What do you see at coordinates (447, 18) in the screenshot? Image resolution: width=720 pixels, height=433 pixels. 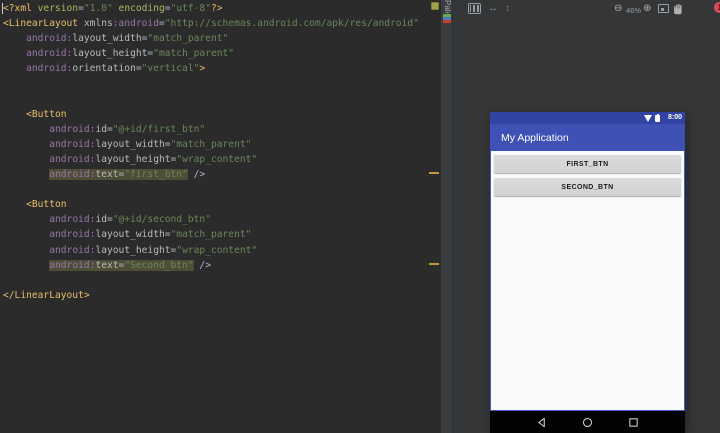 I see `palette-icon` at bounding box center [447, 18].